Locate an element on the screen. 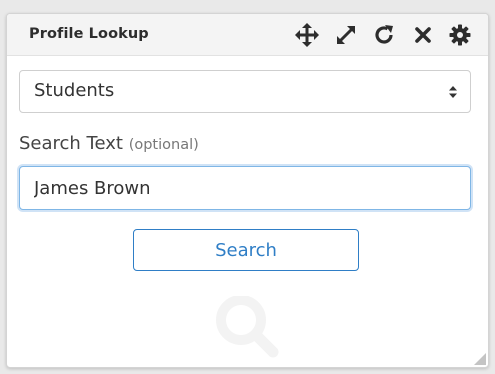 The image size is (495, 374). search-button: Search is located at coordinates (246, 250).